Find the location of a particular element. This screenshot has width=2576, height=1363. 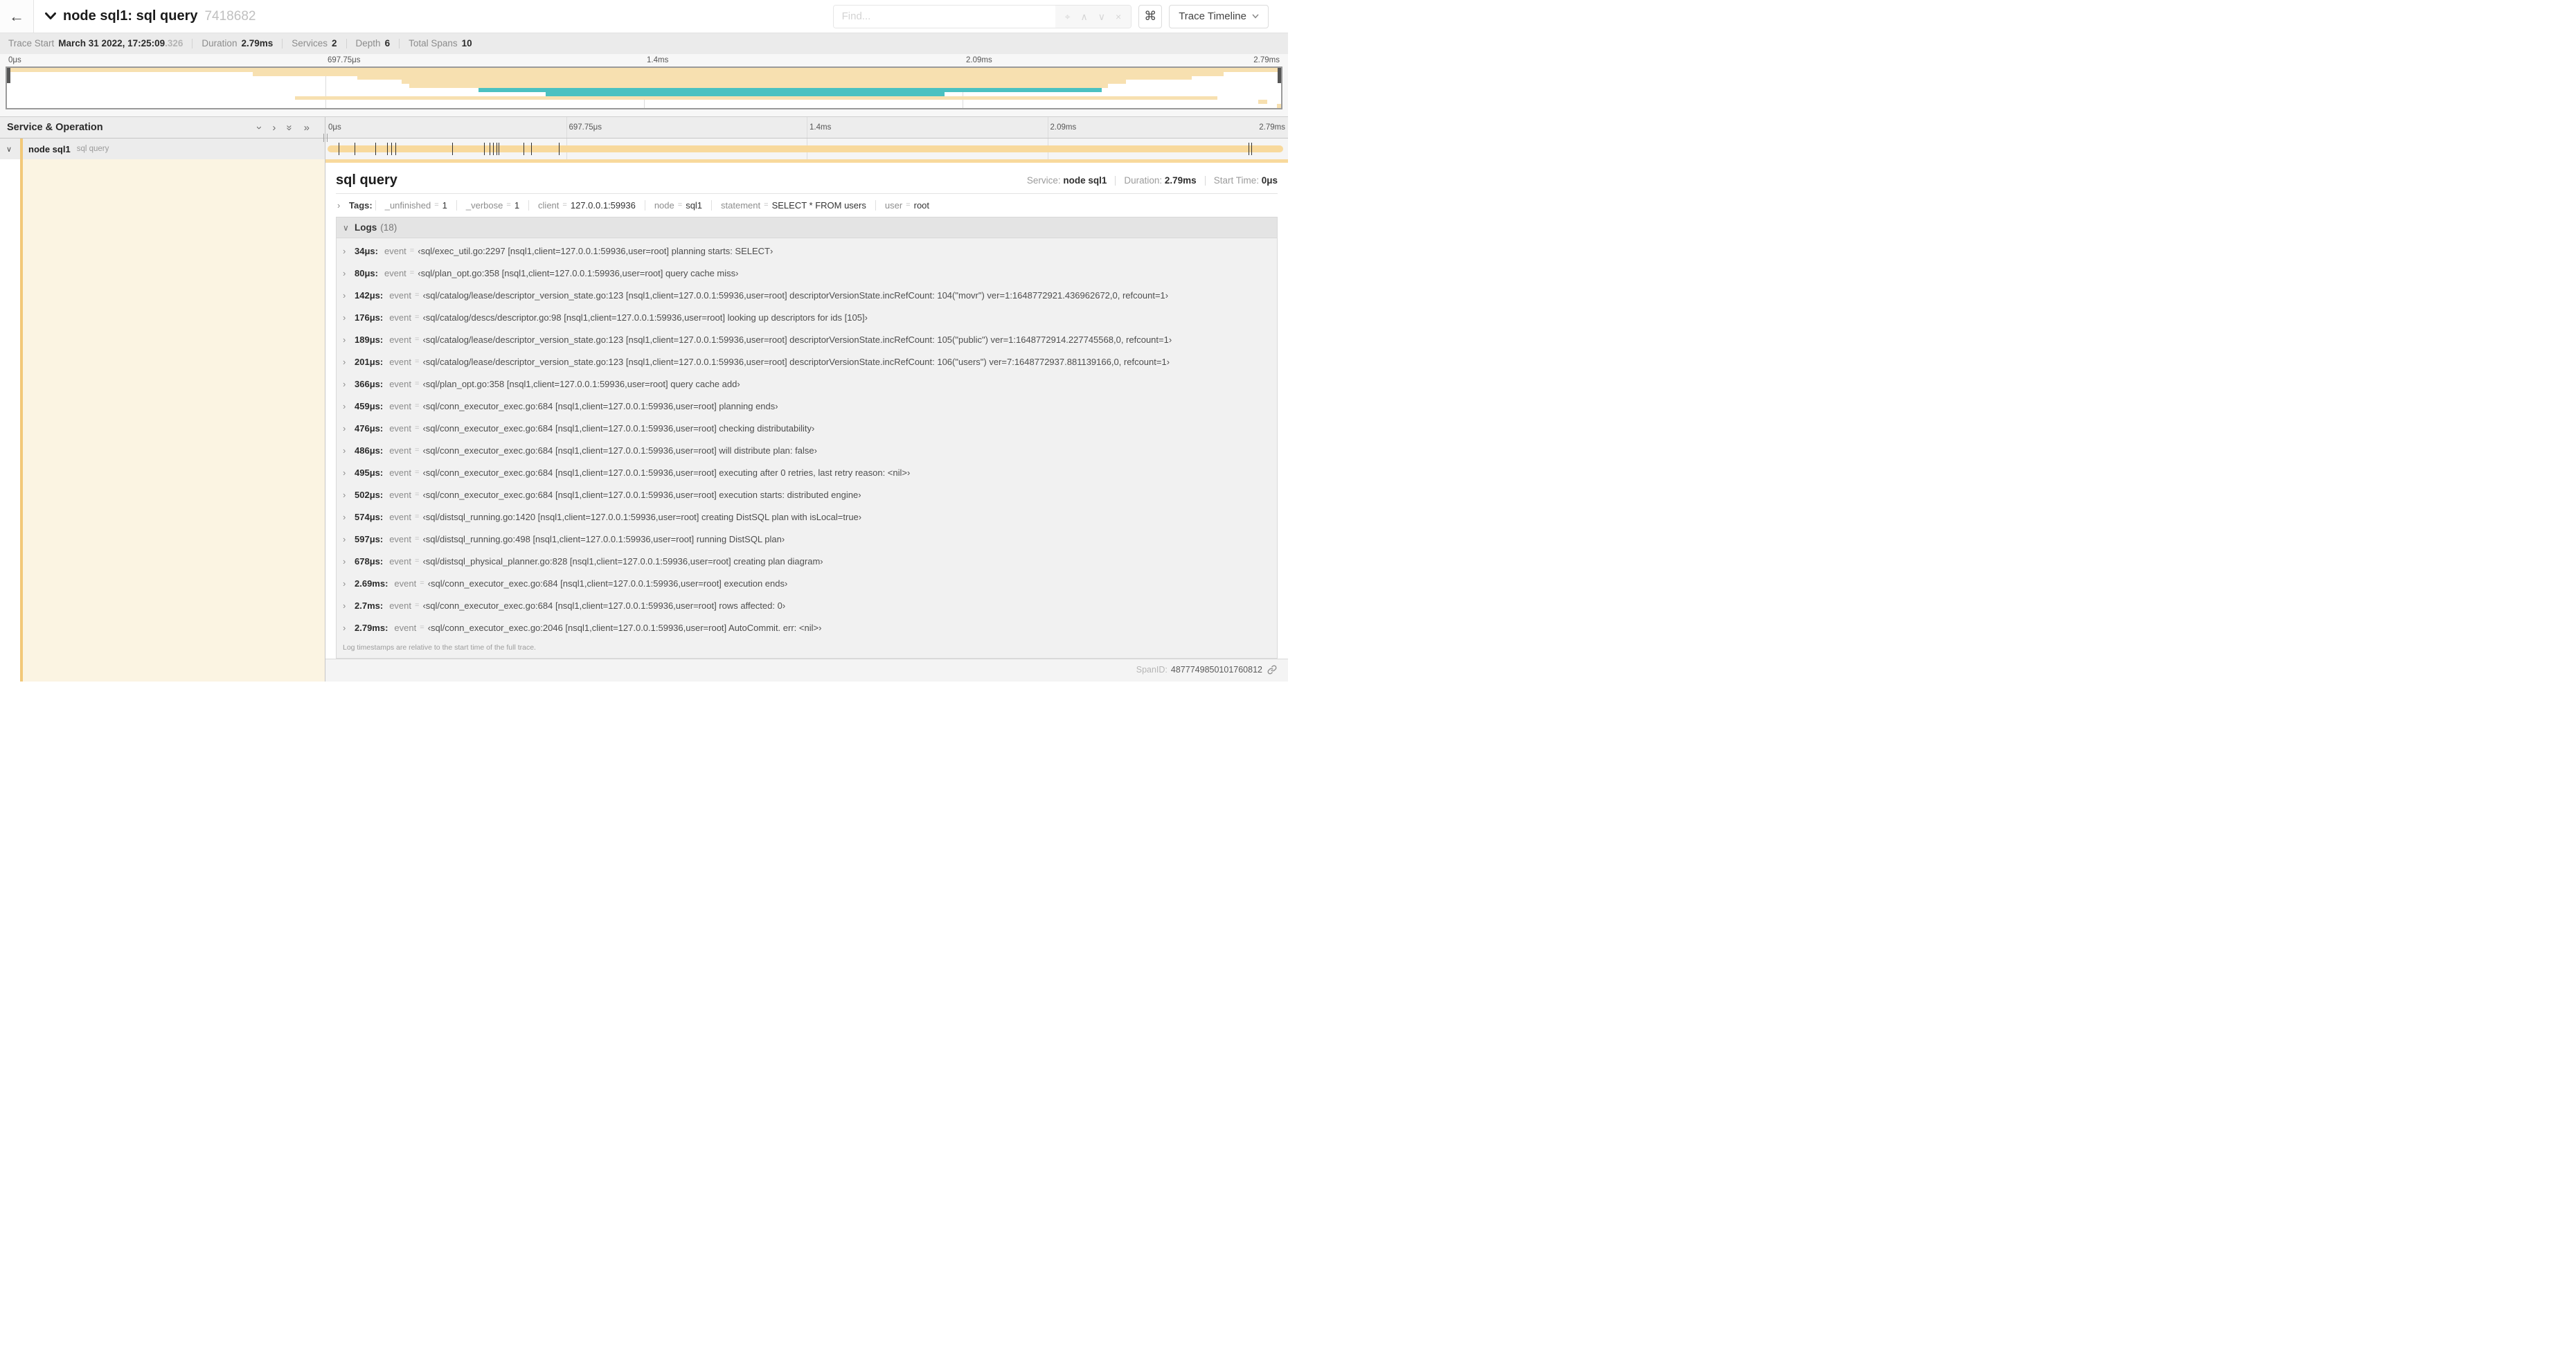

log-timestamp: 189μs: is located at coordinates (369, 340).